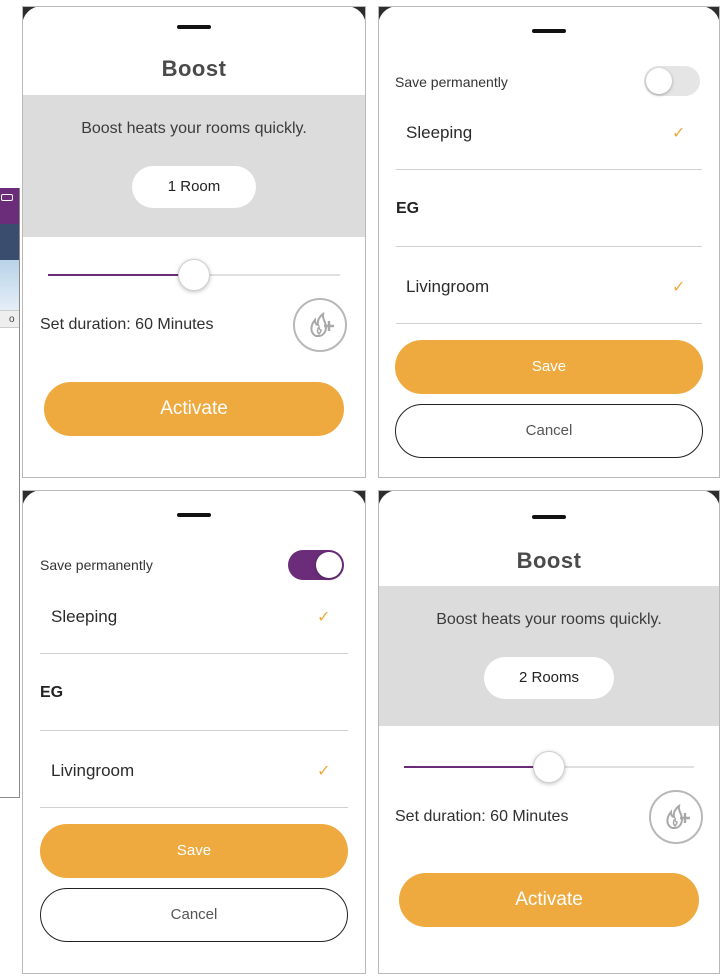  What do you see at coordinates (10, 493) in the screenshot?
I see `background-app-fragment: o` at bounding box center [10, 493].